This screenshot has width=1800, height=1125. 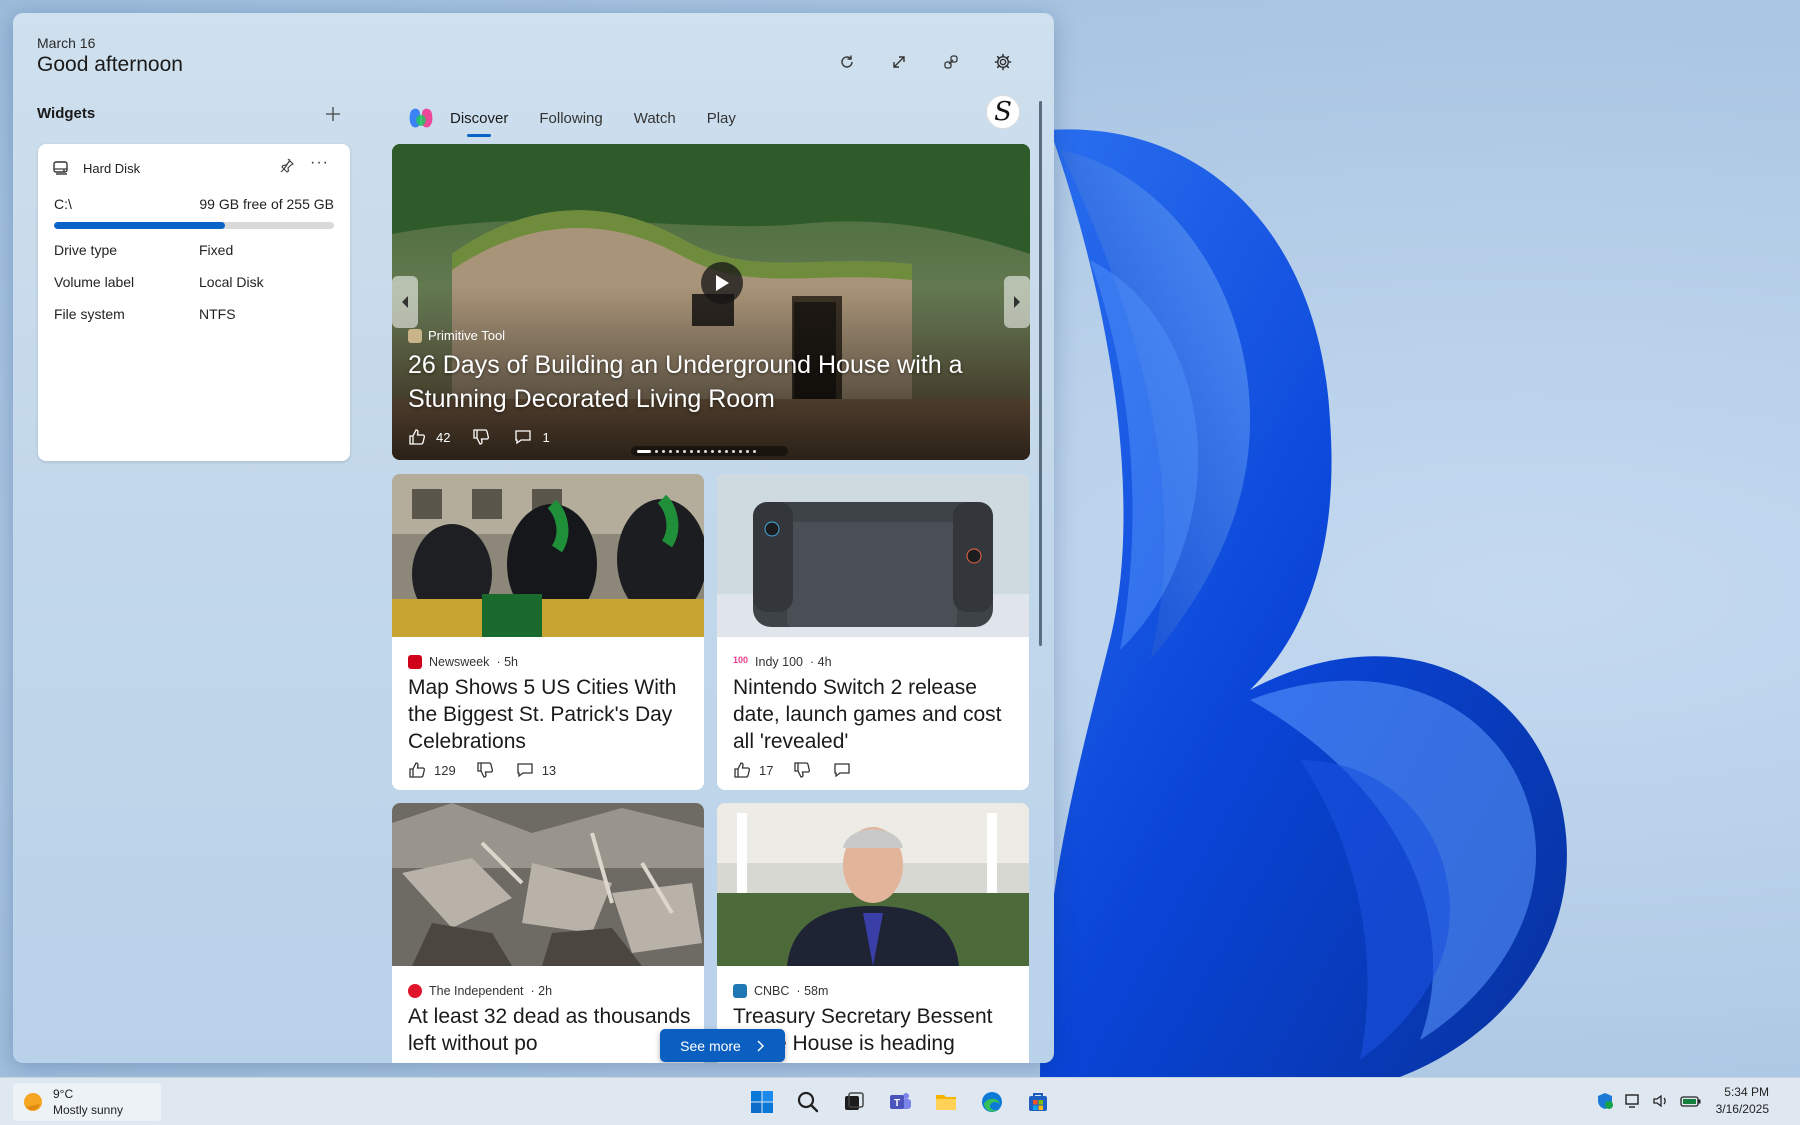 What do you see at coordinates (779, 662) in the screenshot?
I see `card-source-name: Indy 100` at bounding box center [779, 662].